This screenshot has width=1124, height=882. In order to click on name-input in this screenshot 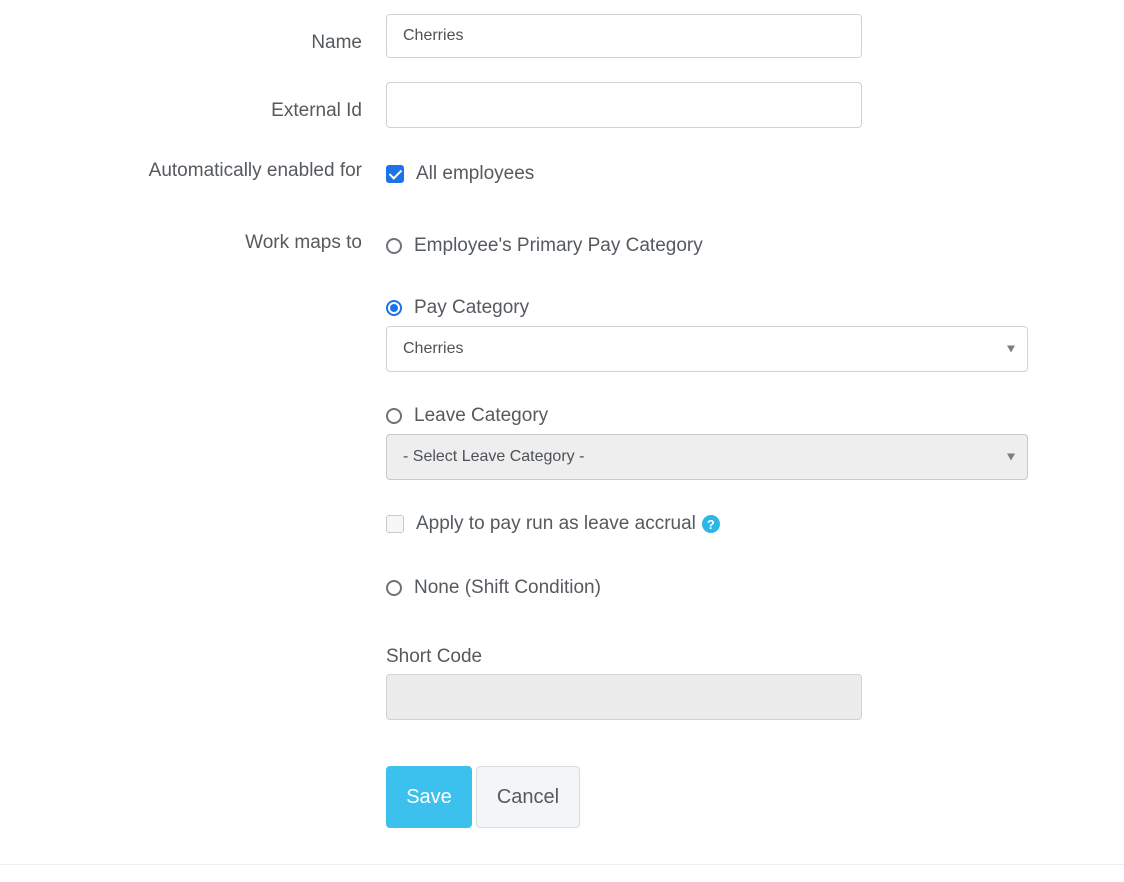, I will do `click(624, 36)`.